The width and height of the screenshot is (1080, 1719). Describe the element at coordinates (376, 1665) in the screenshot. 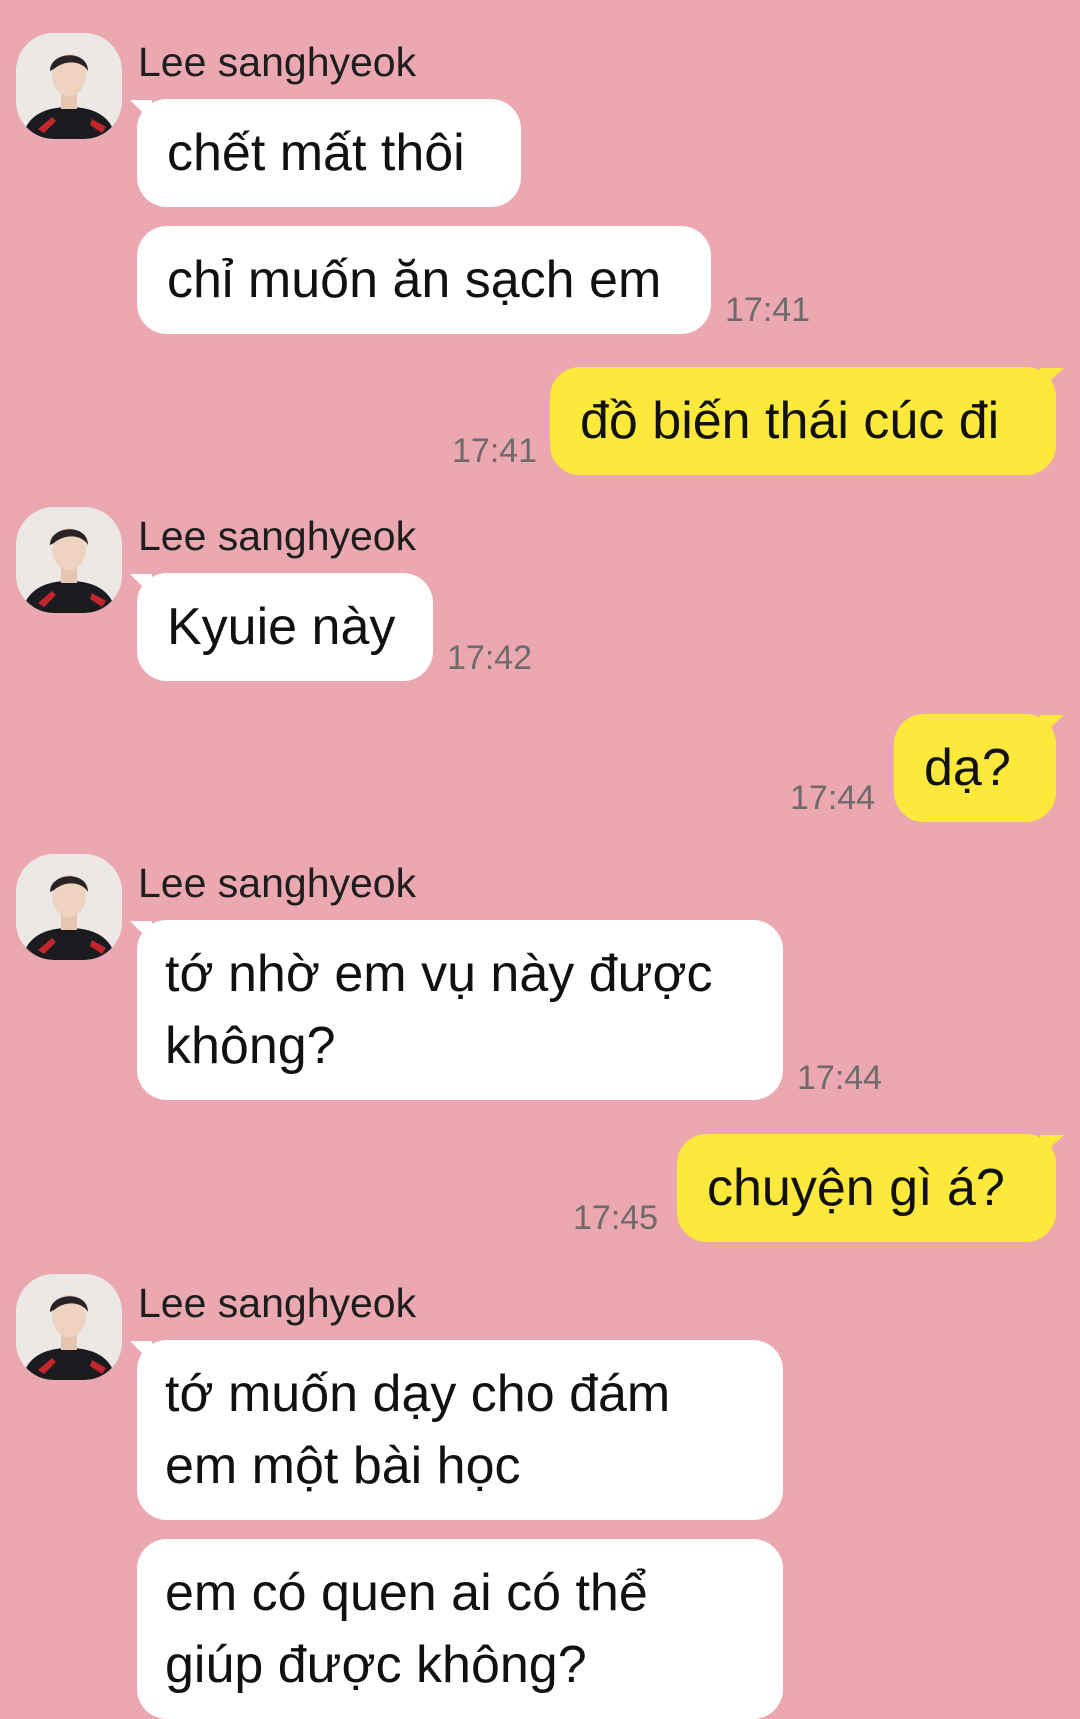

I see `message-text-line: giúp được không?` at that location.